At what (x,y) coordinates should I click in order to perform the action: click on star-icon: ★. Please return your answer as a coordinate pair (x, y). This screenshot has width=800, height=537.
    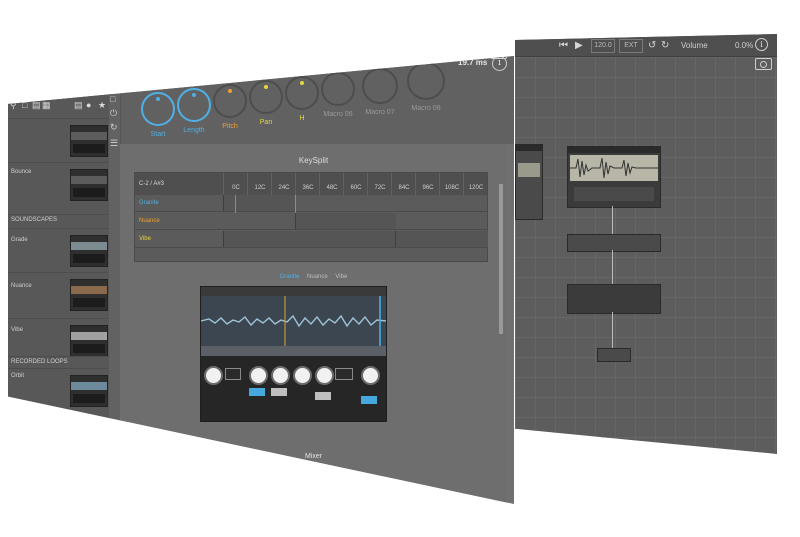
    Looking at the image, I should click on (102, 105).